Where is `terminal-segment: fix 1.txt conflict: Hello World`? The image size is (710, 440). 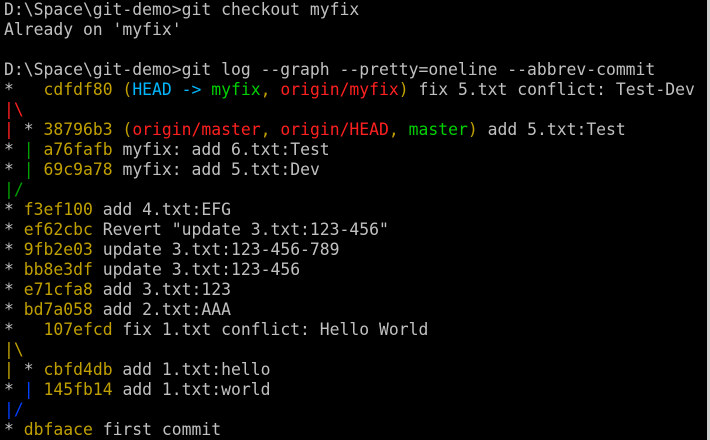 terminal-segment: fix 1.txt conflict: Hello World is located at coordinates (270, 329).